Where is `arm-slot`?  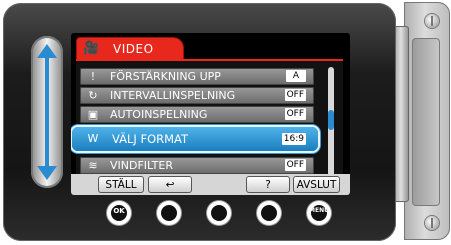 arm-slot is located at coordinates (426, 122).